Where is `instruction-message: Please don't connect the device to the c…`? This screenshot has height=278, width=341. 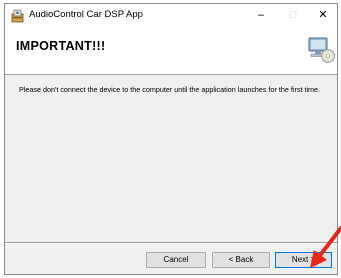 instruction-message: Please don't connect the device to the c… is located at coordinates (170, 89).